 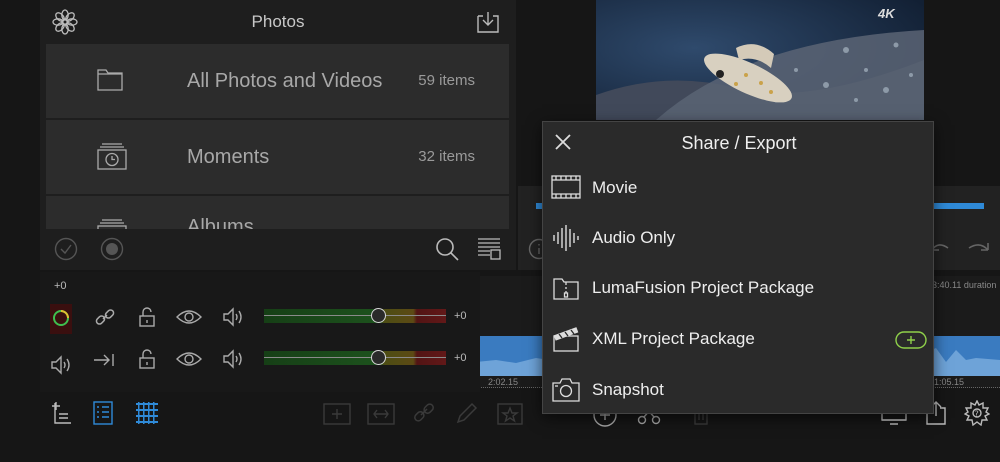 What do you see at coordinates (260, 332) in the screenshot?
I see `track-headers: +0 +0 +0` at bounding box center [260, 332].